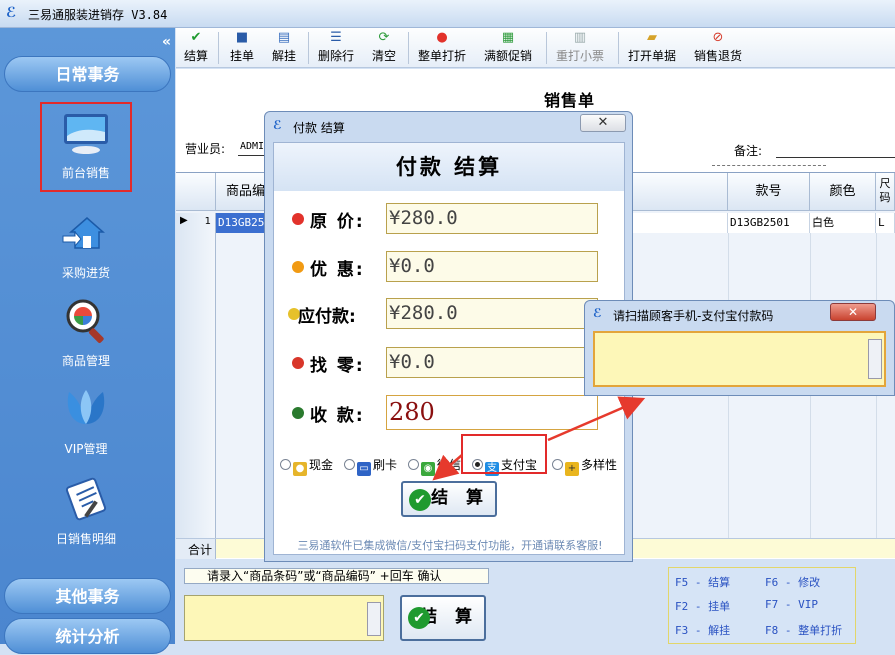  Describe the element at coordinates (596, 419) in the screenshot. I see `arrow-to-alipay-popup` at that location.